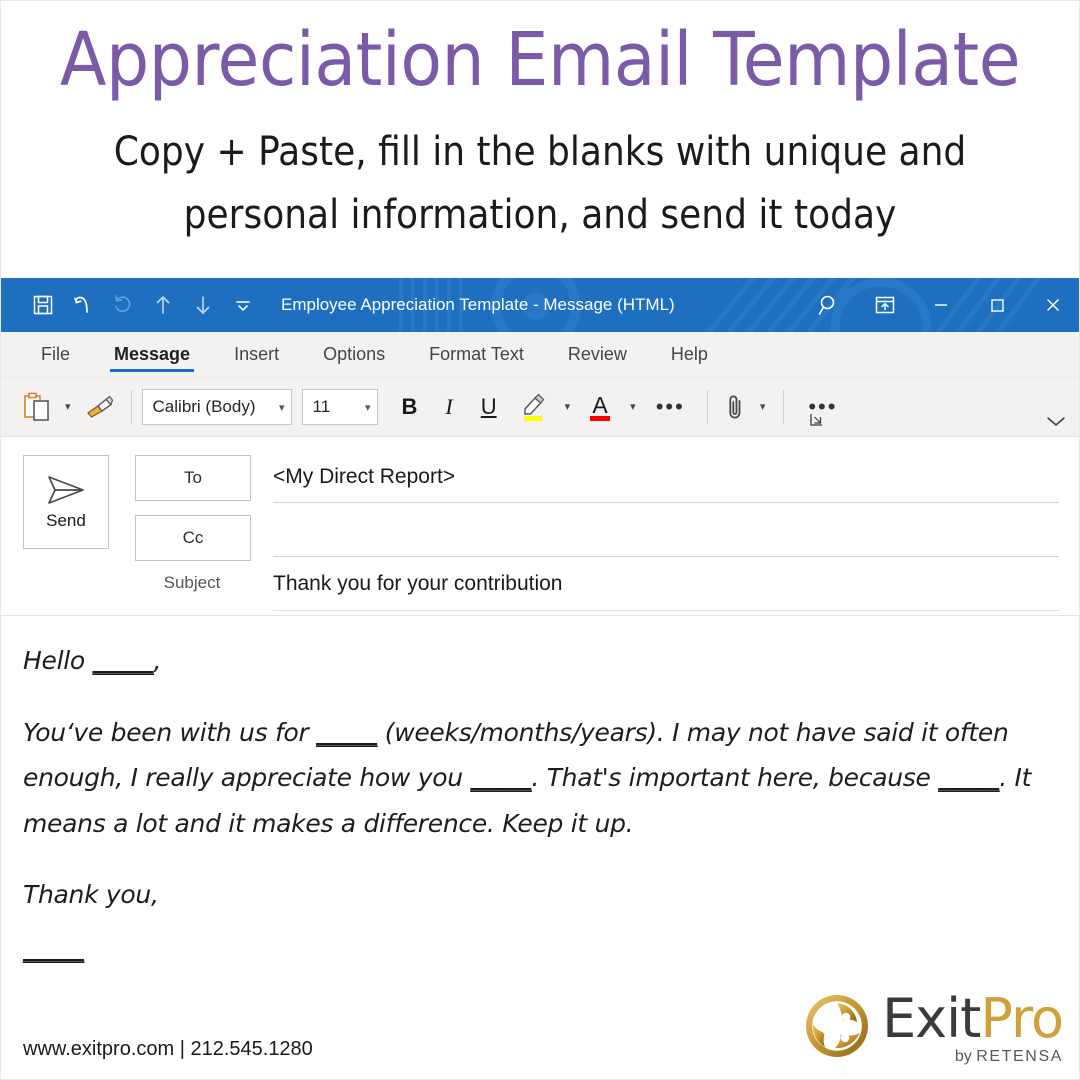 The width and height of the screenshot is (1080, 1080). I want to click on maximize-icon, so click(997, 305).